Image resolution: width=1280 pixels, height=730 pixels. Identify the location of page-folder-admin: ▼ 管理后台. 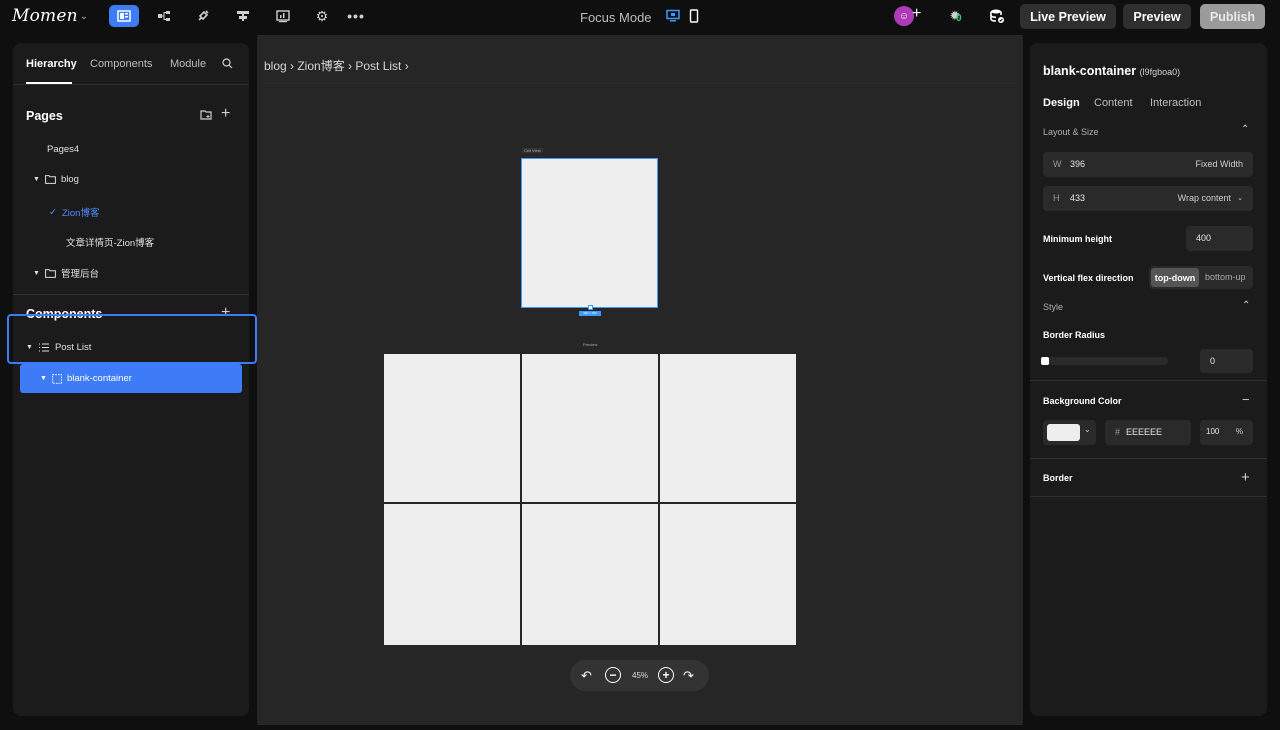
(66, 273).